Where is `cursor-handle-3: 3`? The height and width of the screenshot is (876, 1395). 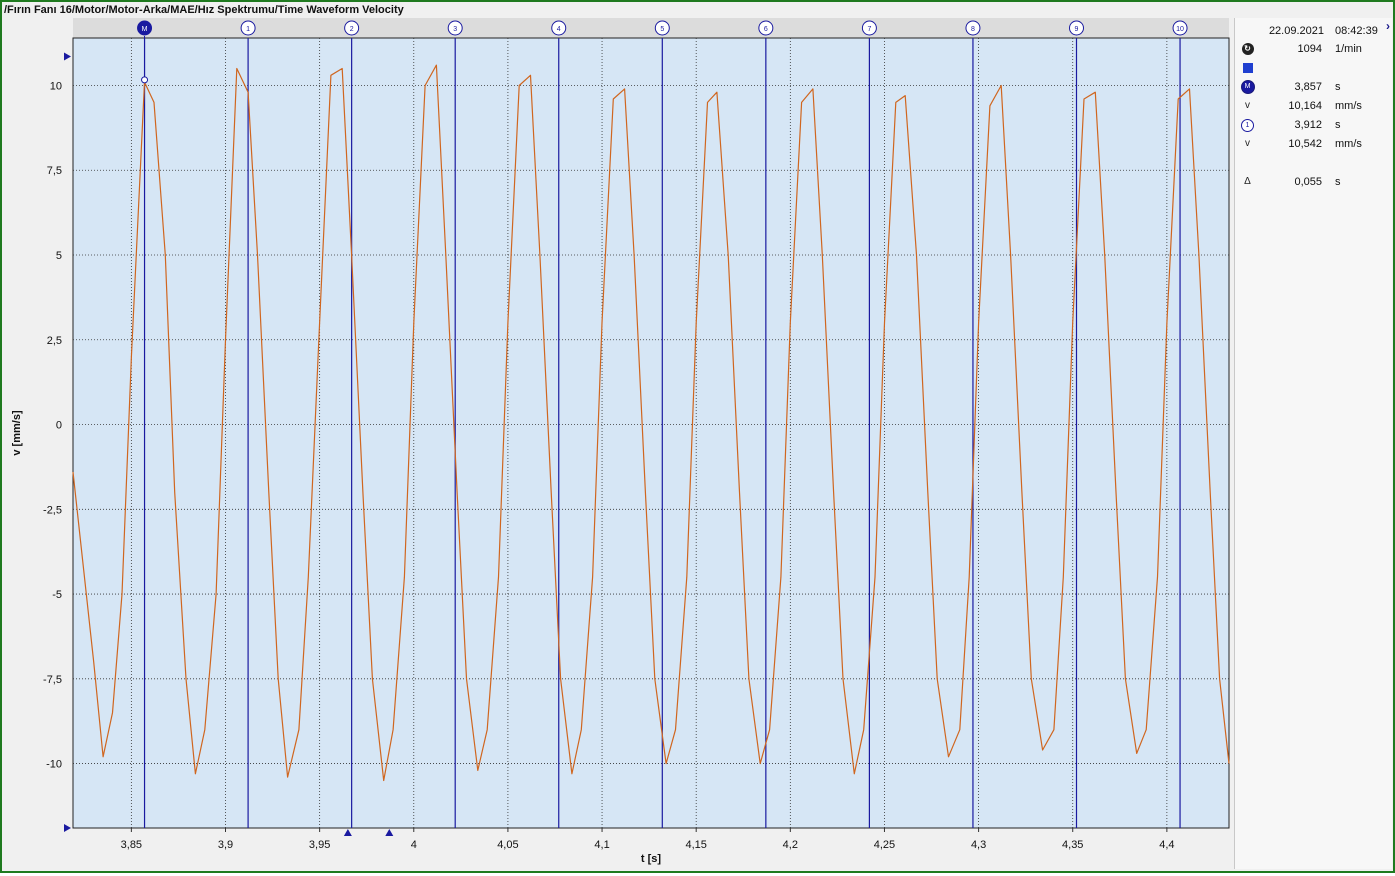
cursor-handle-3: 3 is located at coordinates (455, 28).